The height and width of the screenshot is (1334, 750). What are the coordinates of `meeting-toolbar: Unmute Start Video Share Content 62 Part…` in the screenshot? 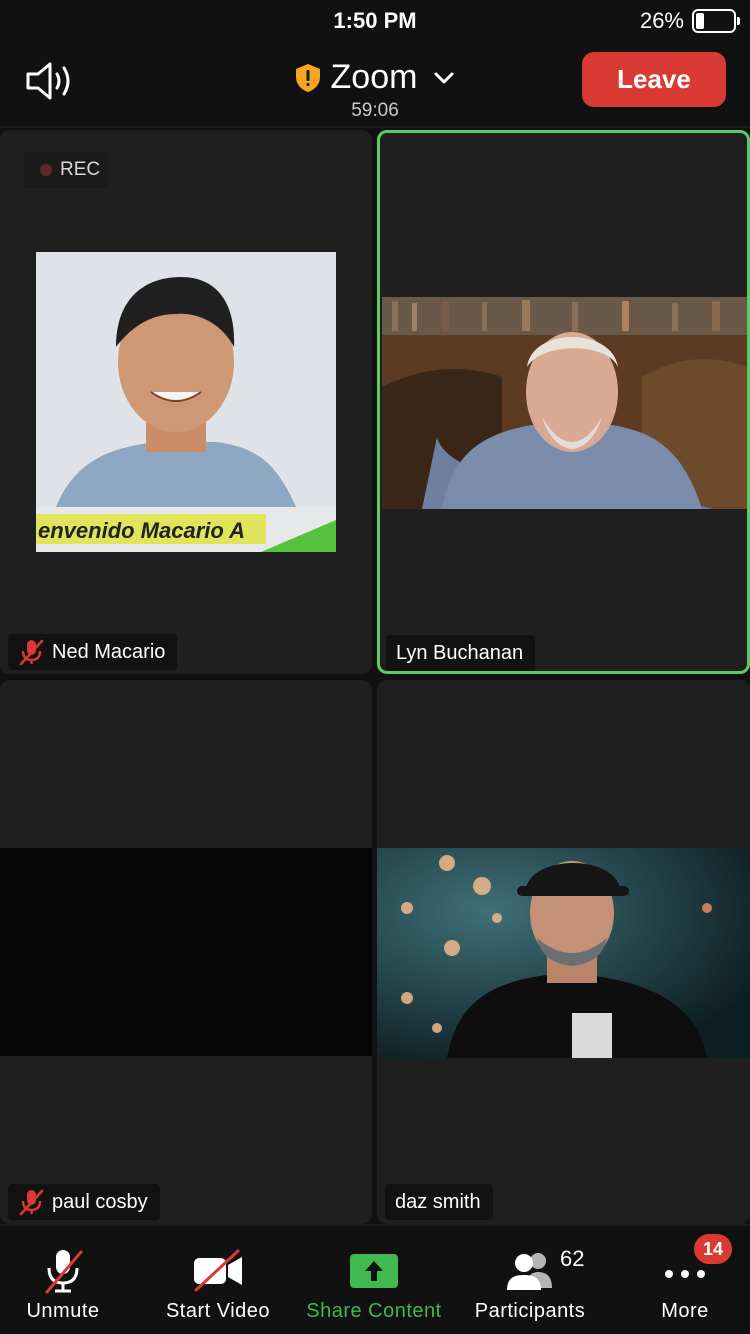 It's located at (375, 1280).